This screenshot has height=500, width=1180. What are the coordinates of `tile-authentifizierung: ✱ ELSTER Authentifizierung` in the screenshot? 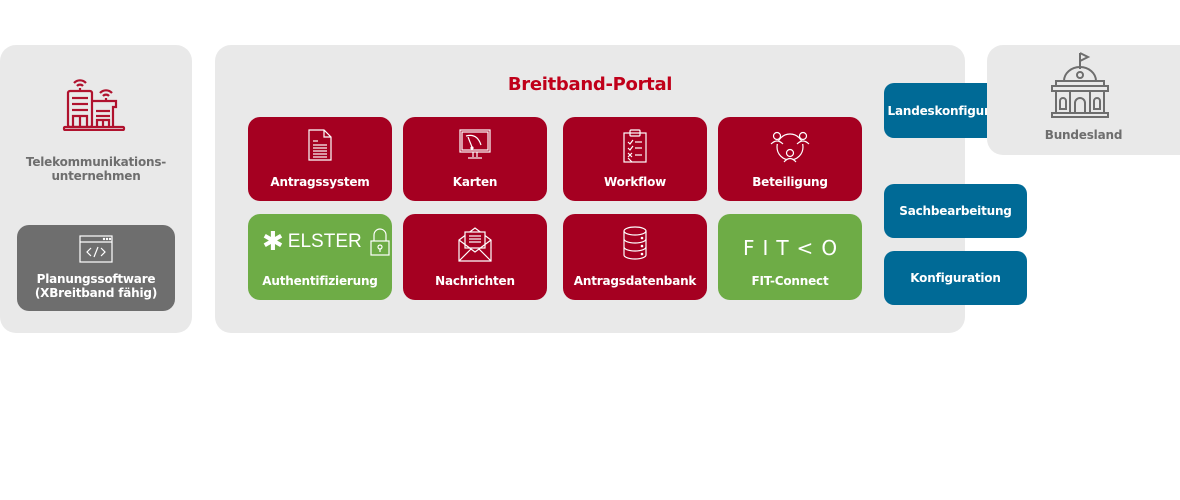 It's located at (320, 257).